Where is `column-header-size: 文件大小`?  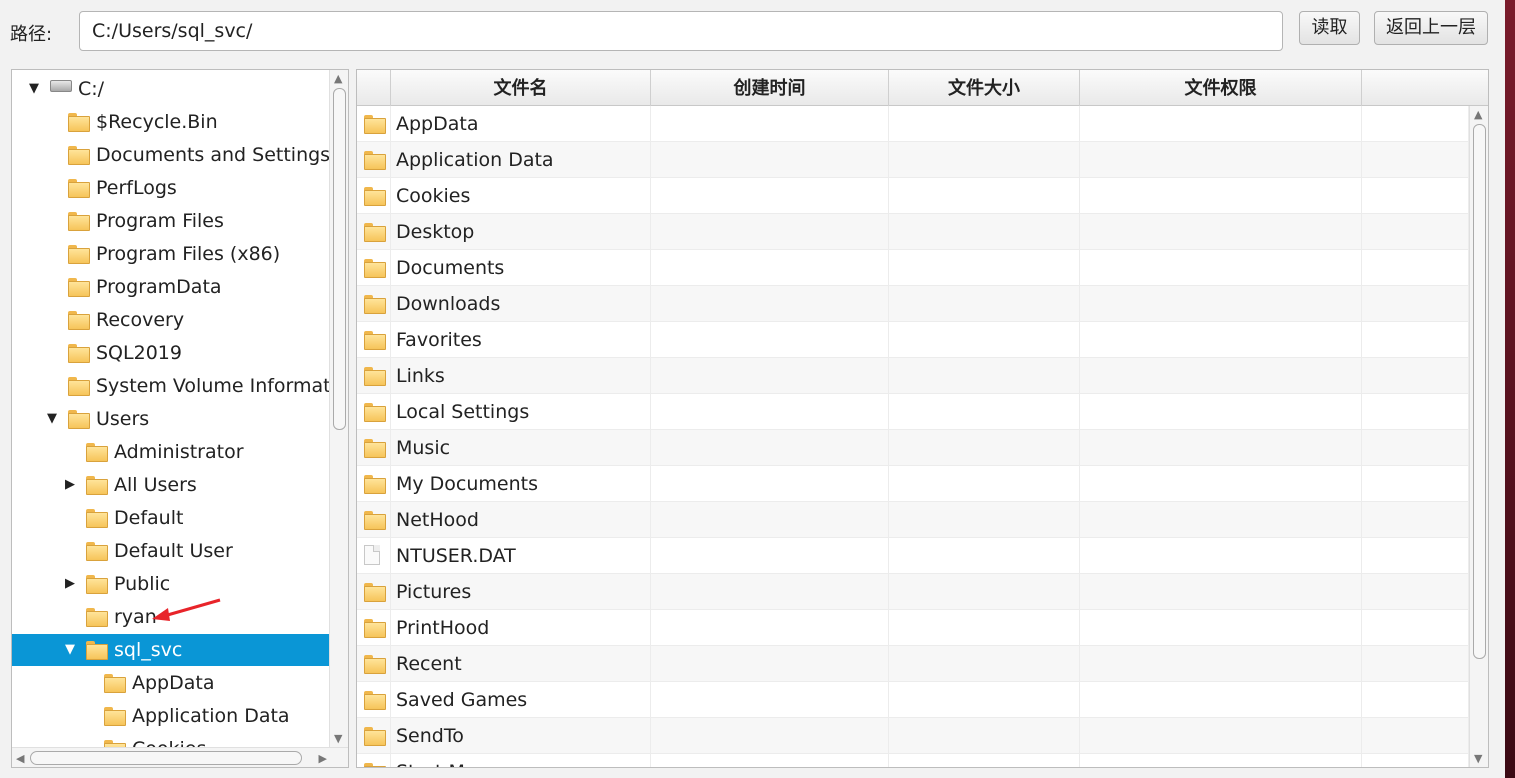 column-header-size: 文件大小 is located at coordinates (984, 88).